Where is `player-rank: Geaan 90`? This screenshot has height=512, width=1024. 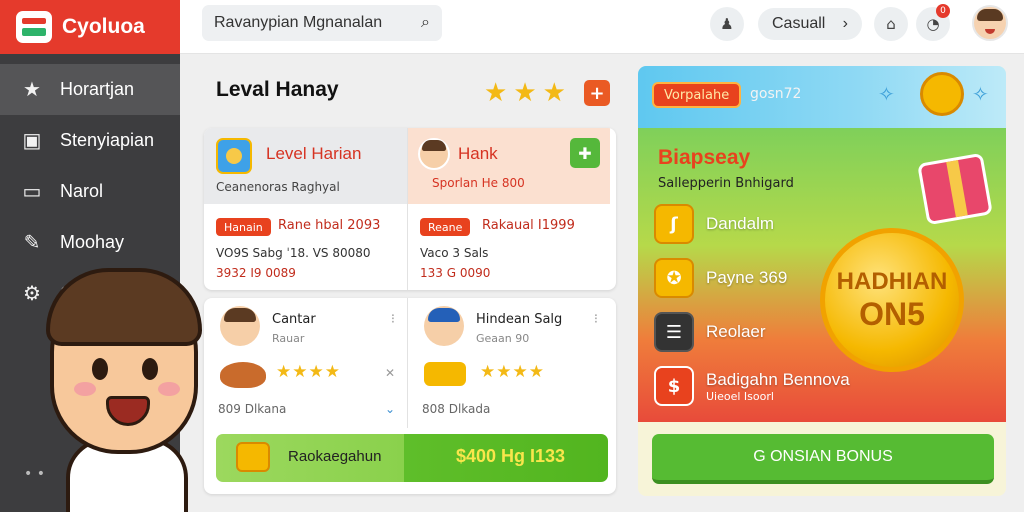
player-rank: Geaan 90 is located at coordinates (503, 338).